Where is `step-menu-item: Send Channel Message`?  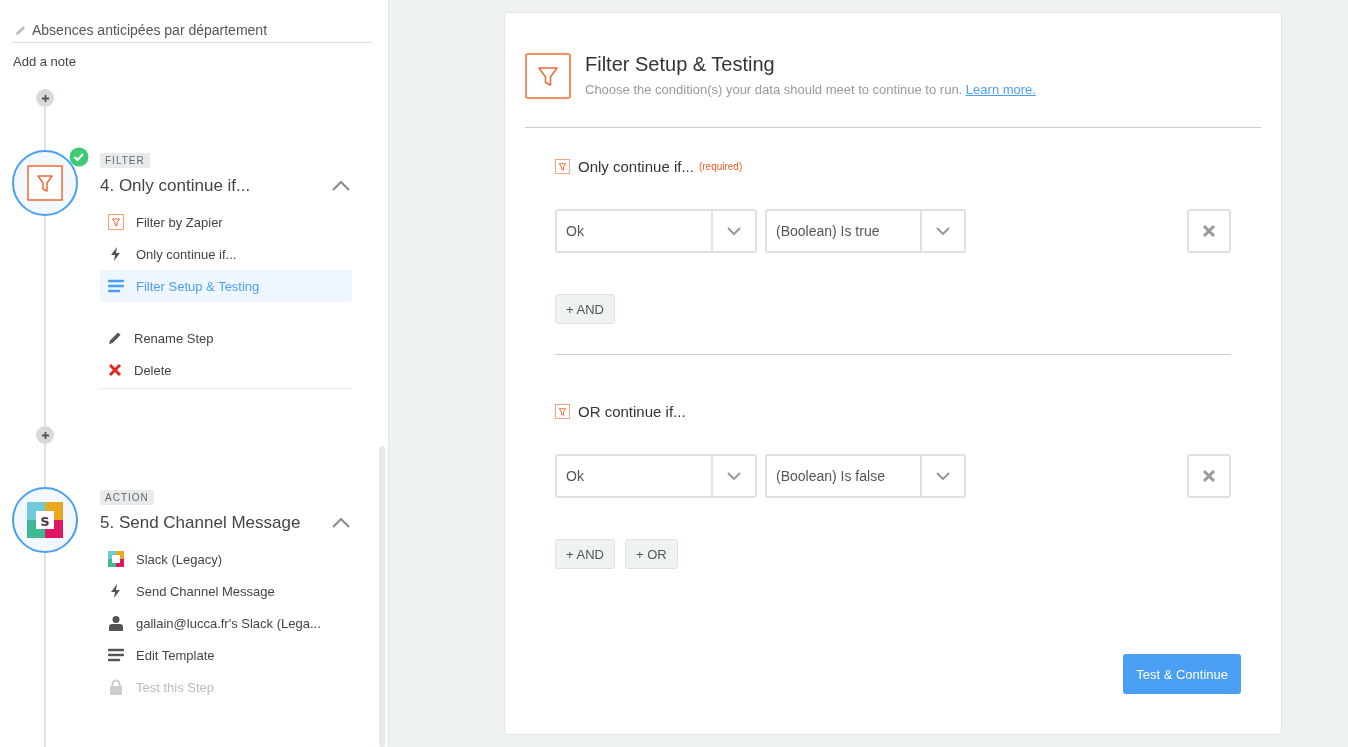 step-menu-item: Send Channel Message is located at coordinates (226, 591).